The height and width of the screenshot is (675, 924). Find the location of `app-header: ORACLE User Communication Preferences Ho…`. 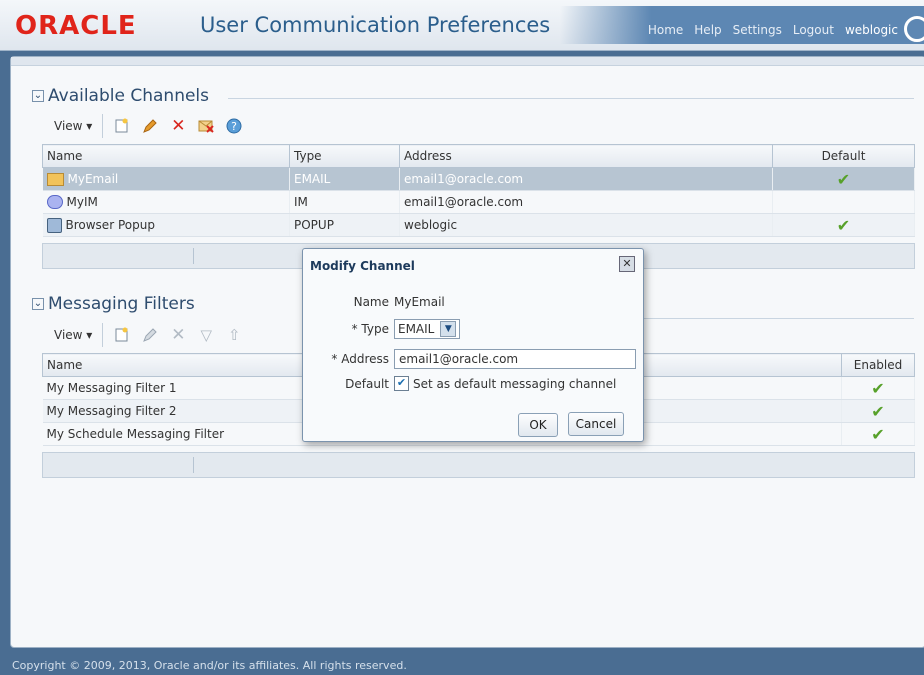

app-header: ORACLE User Communication Preferences Ho… is located at coordinates (462, 25).